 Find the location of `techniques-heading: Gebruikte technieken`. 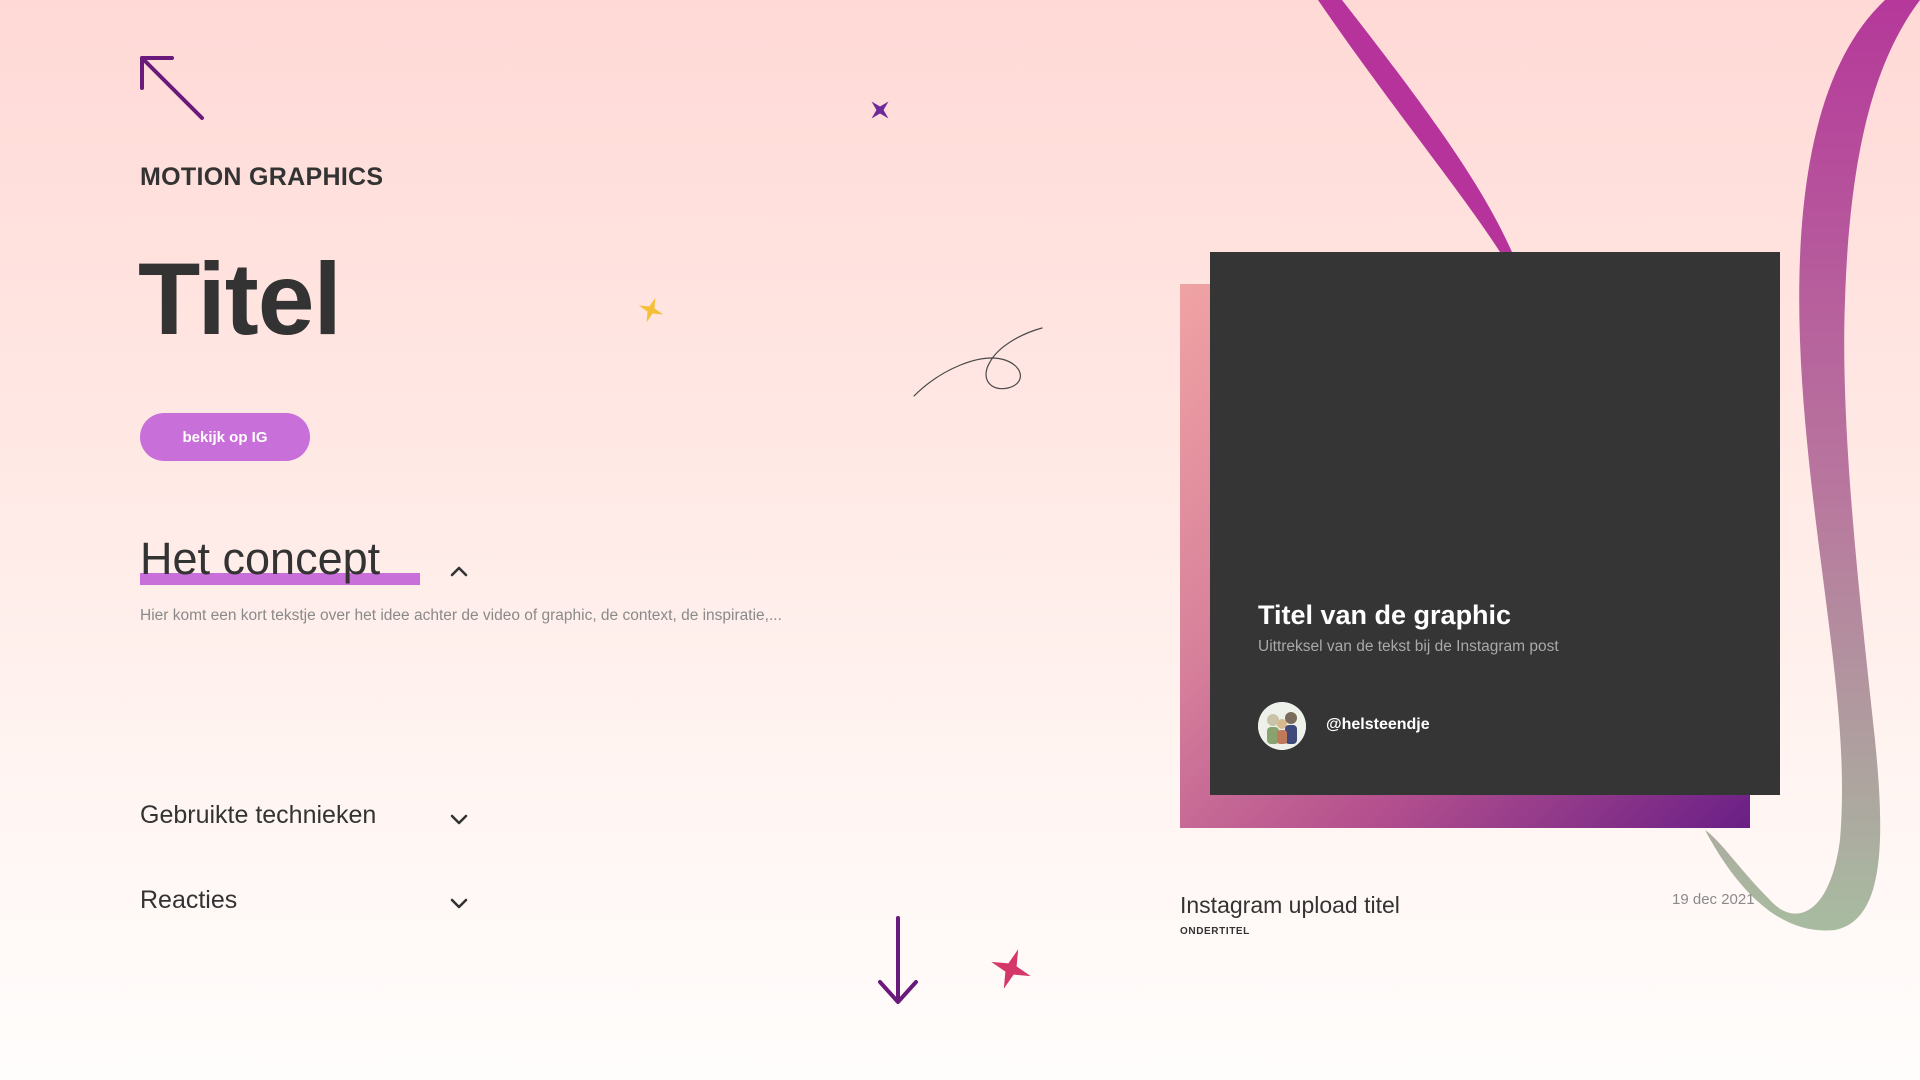

techniques-heading: Gebruikte technieken is located at coordinates (258, 815).